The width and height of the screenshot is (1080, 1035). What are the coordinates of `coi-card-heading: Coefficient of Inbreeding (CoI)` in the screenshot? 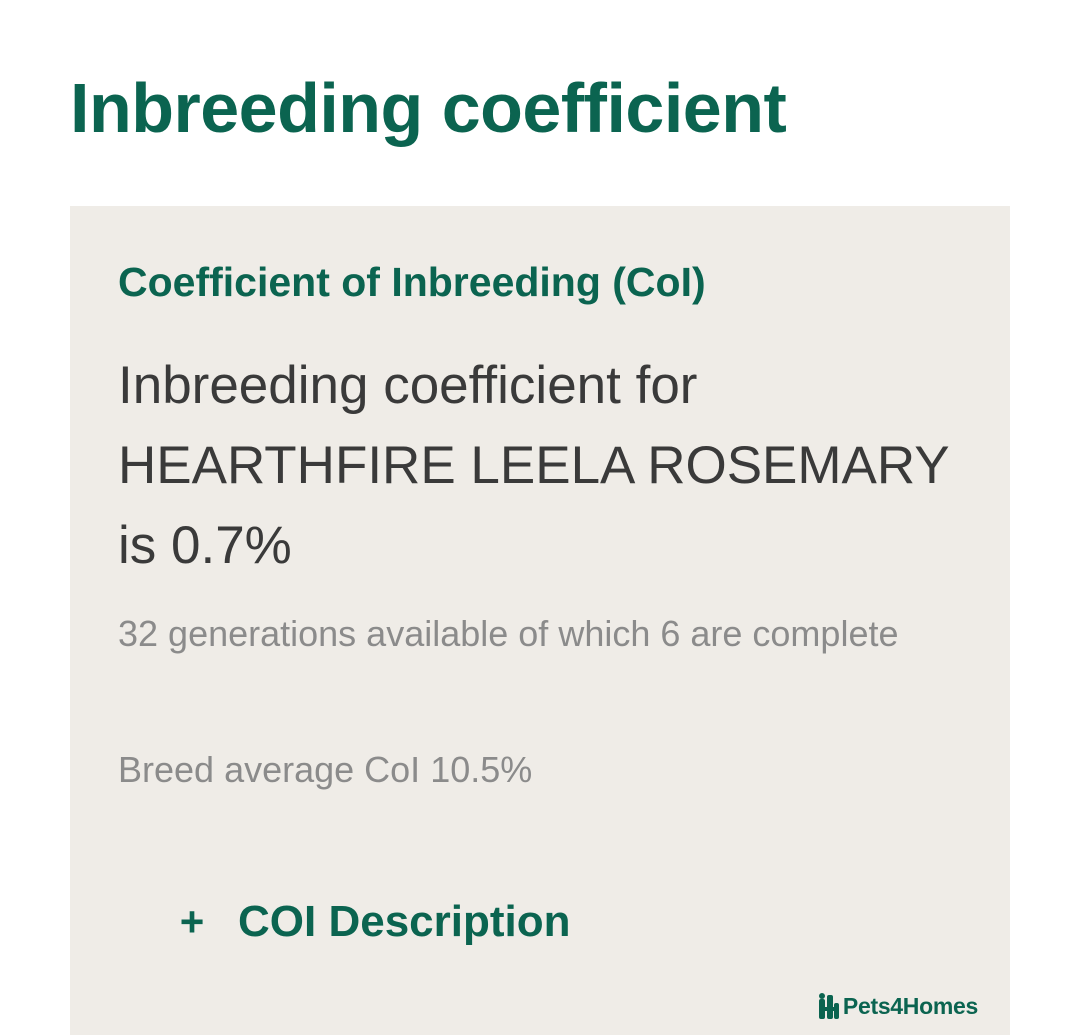 It's located at (412, 282).